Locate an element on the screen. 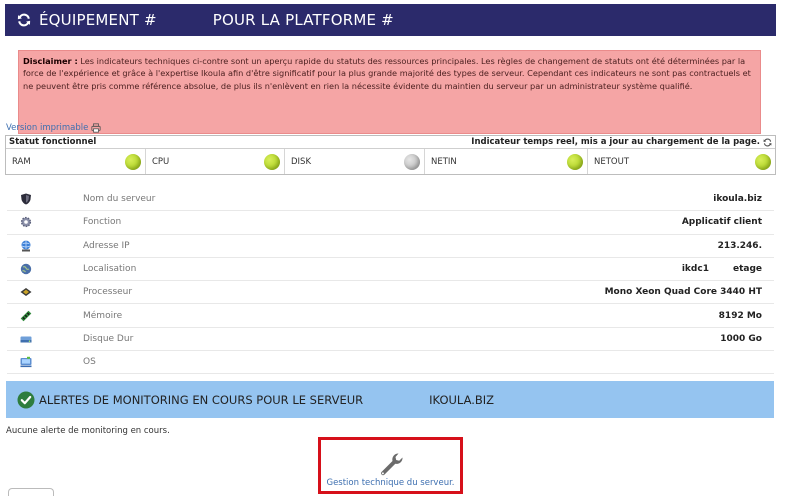 The height and width of the screenshot is (496, 800). bottom-tab is located at coordinates (31, 492).